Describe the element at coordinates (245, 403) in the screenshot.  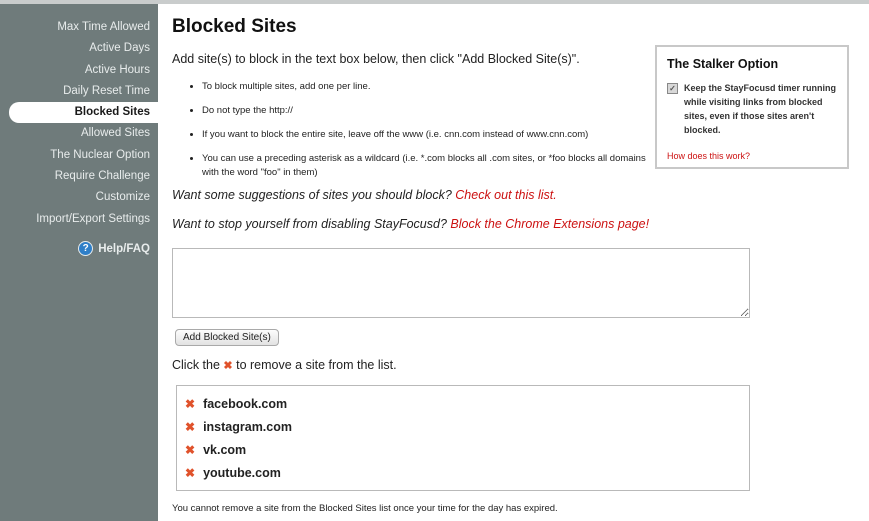
I see `site-name: facebook.com` at that location.